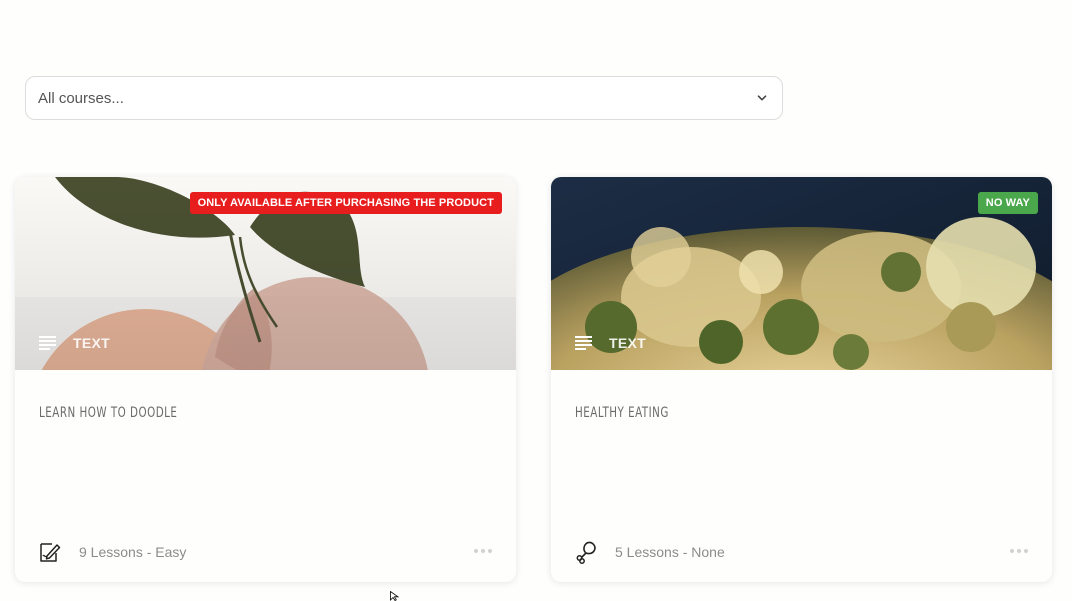 The image size is (1072, 601). I want to click on pencil-document-icon, so click(50, 552).